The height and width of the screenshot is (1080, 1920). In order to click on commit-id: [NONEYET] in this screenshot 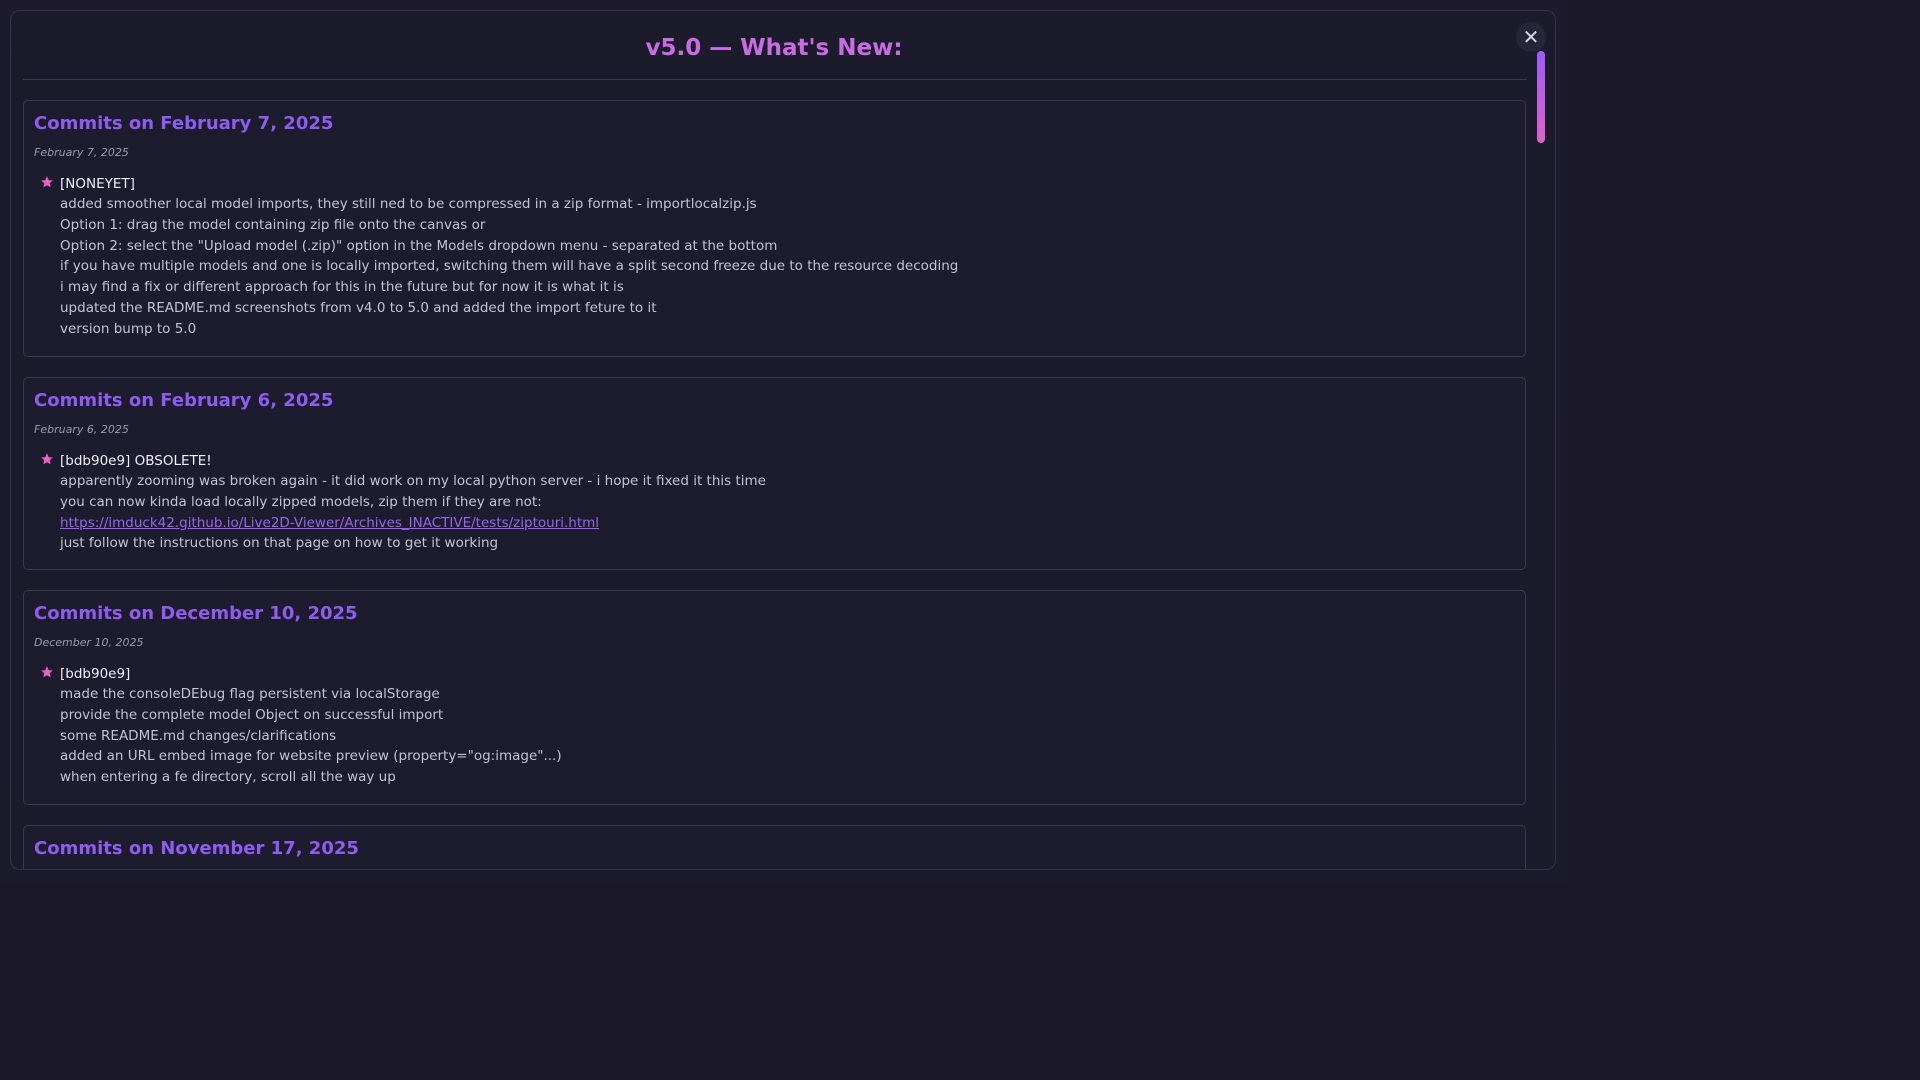, I will do `click(97, 184)`.